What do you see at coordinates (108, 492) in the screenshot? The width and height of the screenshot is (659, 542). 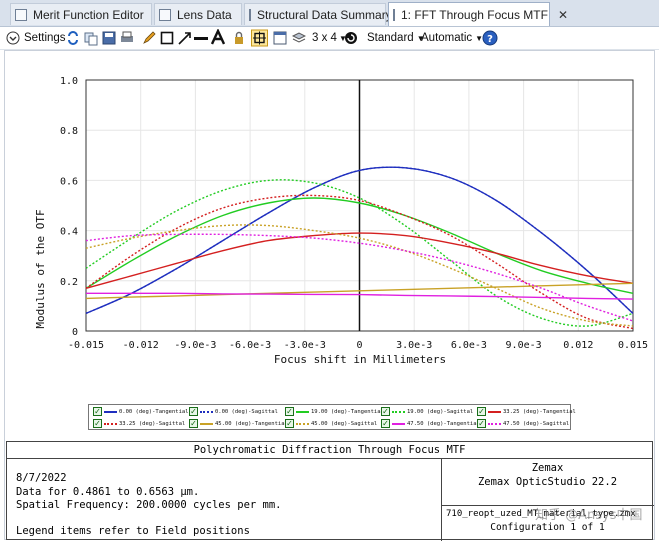 I see `wavelength-range: Data for 0.4861 to 0.6563 µm.` at bounding box center [108, 492].